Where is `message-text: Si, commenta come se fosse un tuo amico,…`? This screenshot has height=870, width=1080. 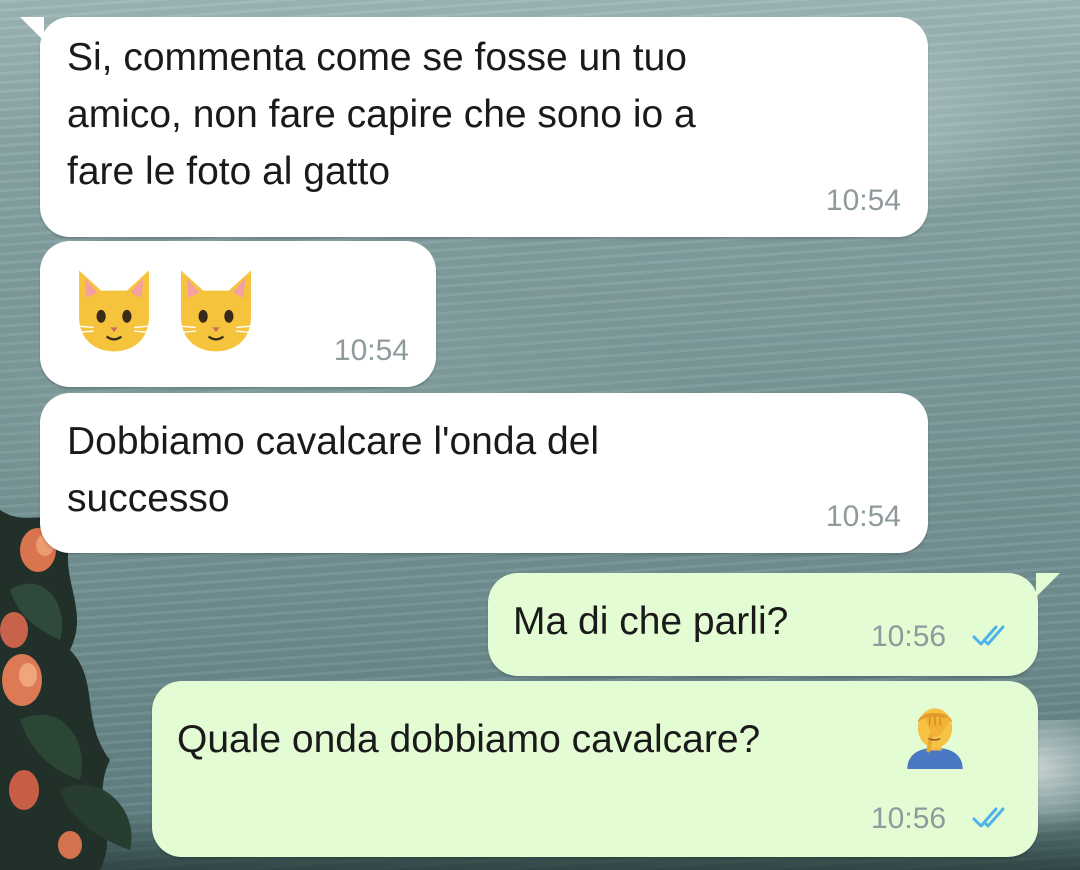
message-text: Si, commenta come se fosse un tuo amico,… is located at coordinates (381, 114).